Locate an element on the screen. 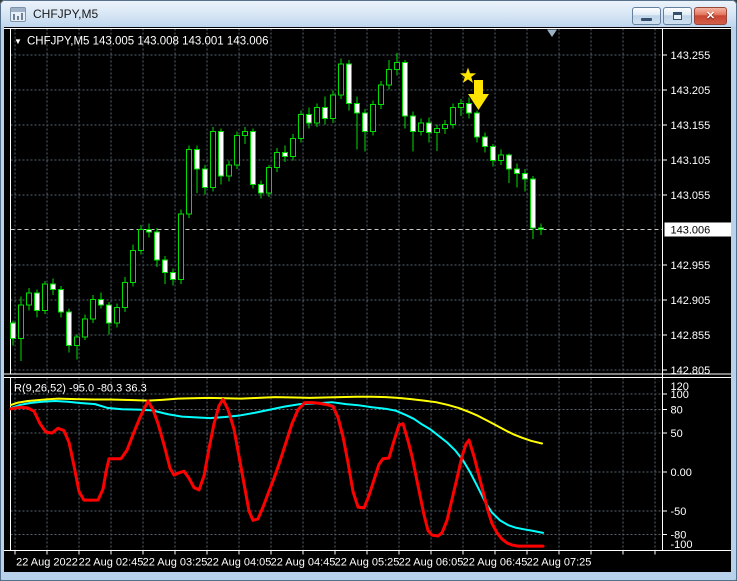 Image resolution: width=737 pixels, height=581 pixels. svg-text: 0.00 is located at coordinates (681, 473).